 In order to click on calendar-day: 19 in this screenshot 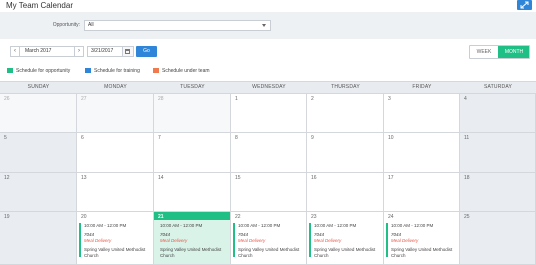, I will do `click(38, 238)`.